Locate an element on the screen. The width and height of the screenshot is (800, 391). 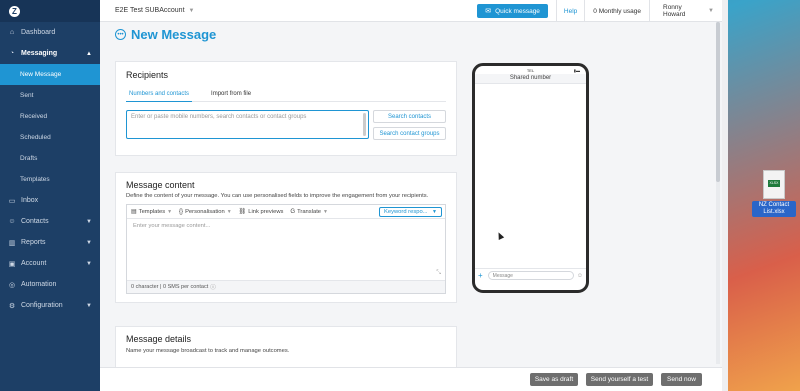
translate-label: Translate is located at coordinates (309, 211).